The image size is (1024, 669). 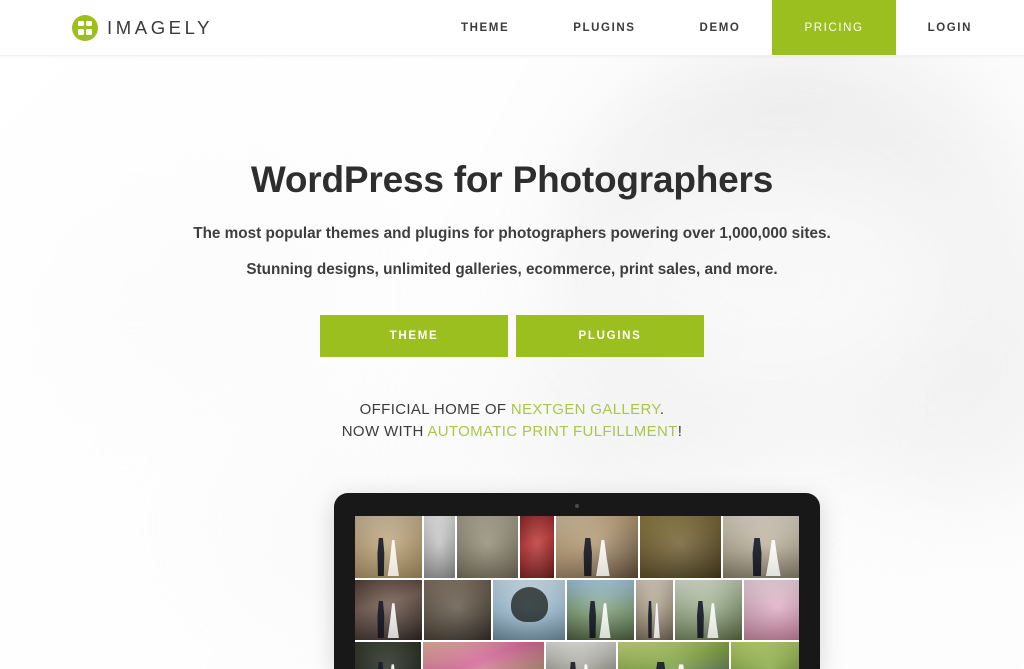 What do you see at coordinates (662, 410) in the screenshot?
I see `tagline-line-1-suffix: .` at bounding box center [662, 410].